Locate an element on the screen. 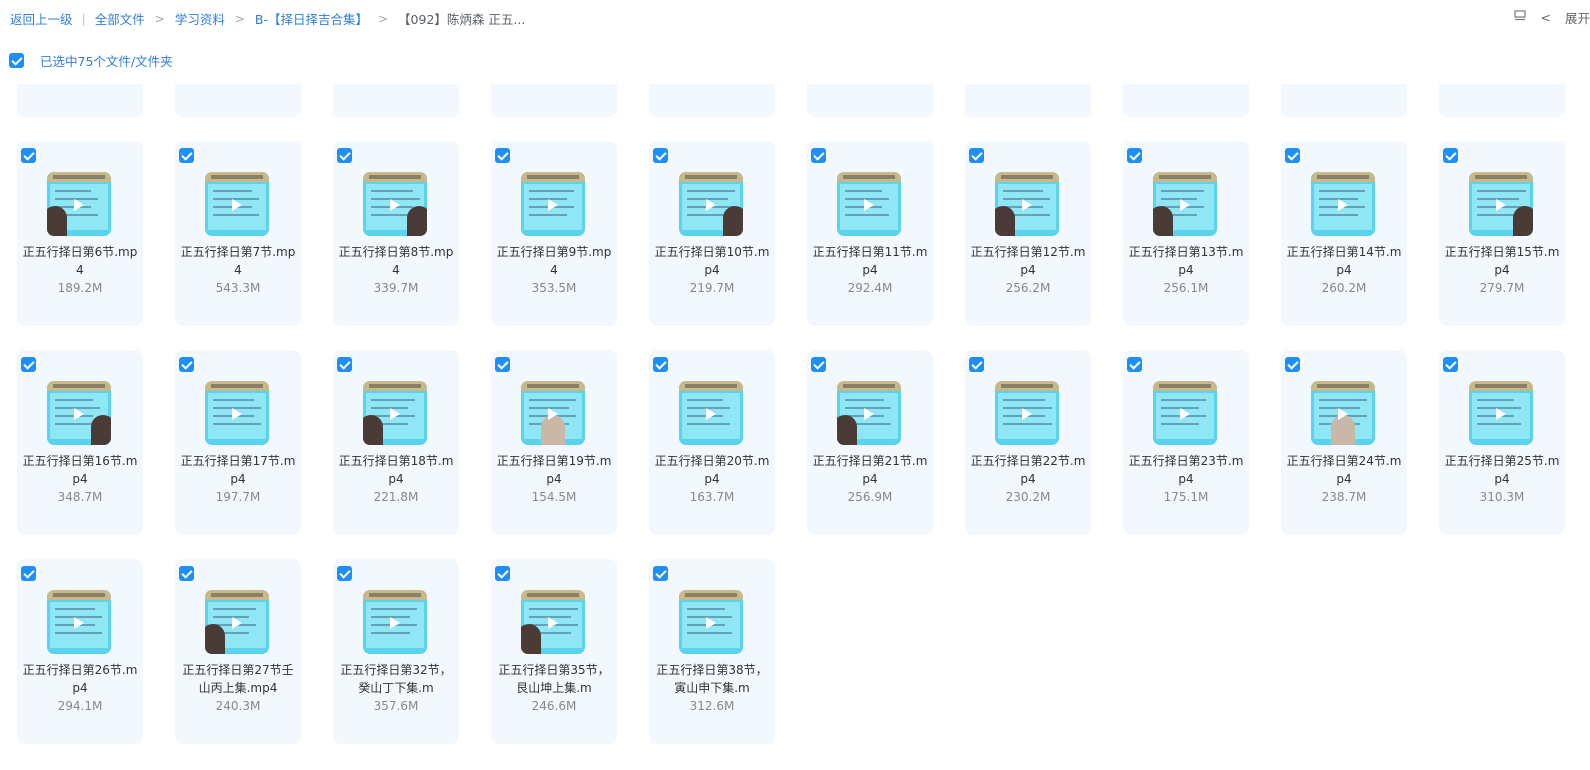  file-card: 正五行择日第27节壬山丙上集.mp4 240.3M is located at coordinates (238, 651).